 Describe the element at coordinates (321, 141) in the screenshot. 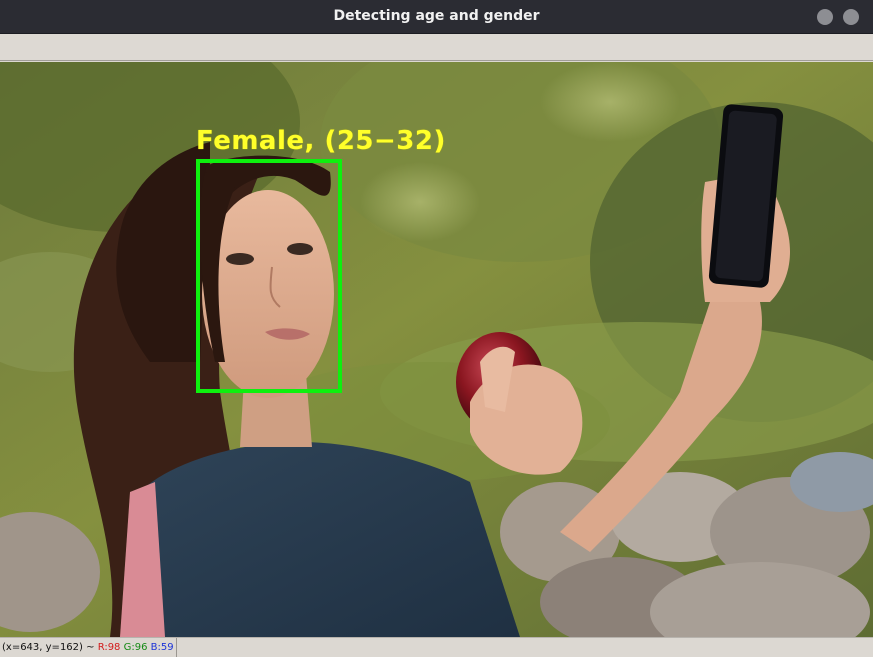

I see `detection-label: Female, (25−32)` at that location.